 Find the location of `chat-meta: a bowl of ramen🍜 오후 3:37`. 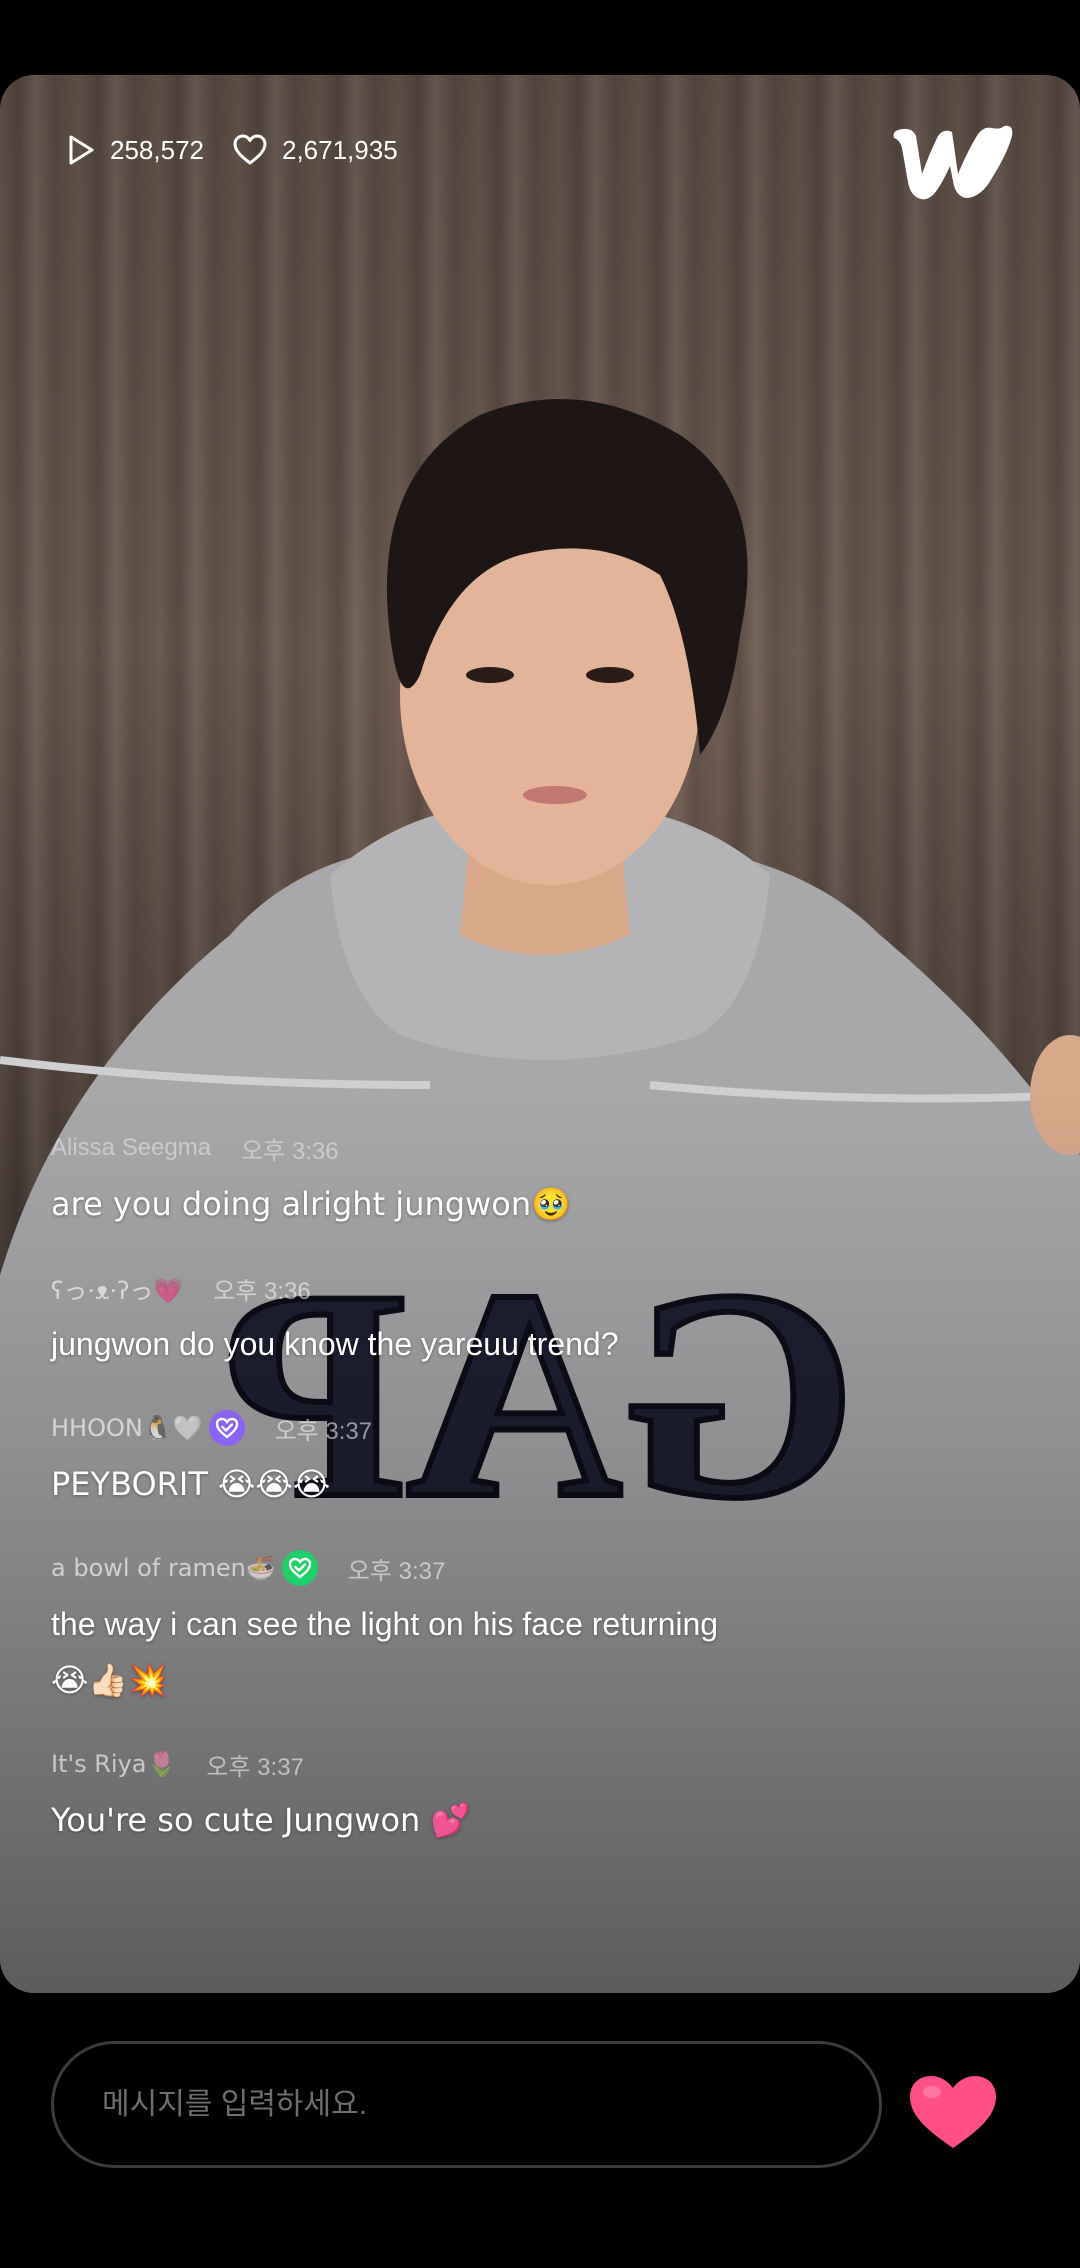

chat-meta: a bowl of ramen🍜 오후 3:37 is located at coordinates (531, 1568).